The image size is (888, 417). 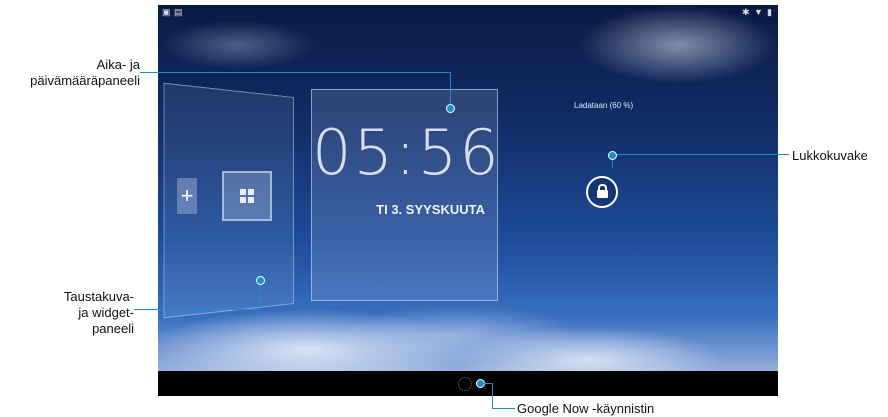 I want to click on callout-line-clock-h, so click(x=295, y=72).